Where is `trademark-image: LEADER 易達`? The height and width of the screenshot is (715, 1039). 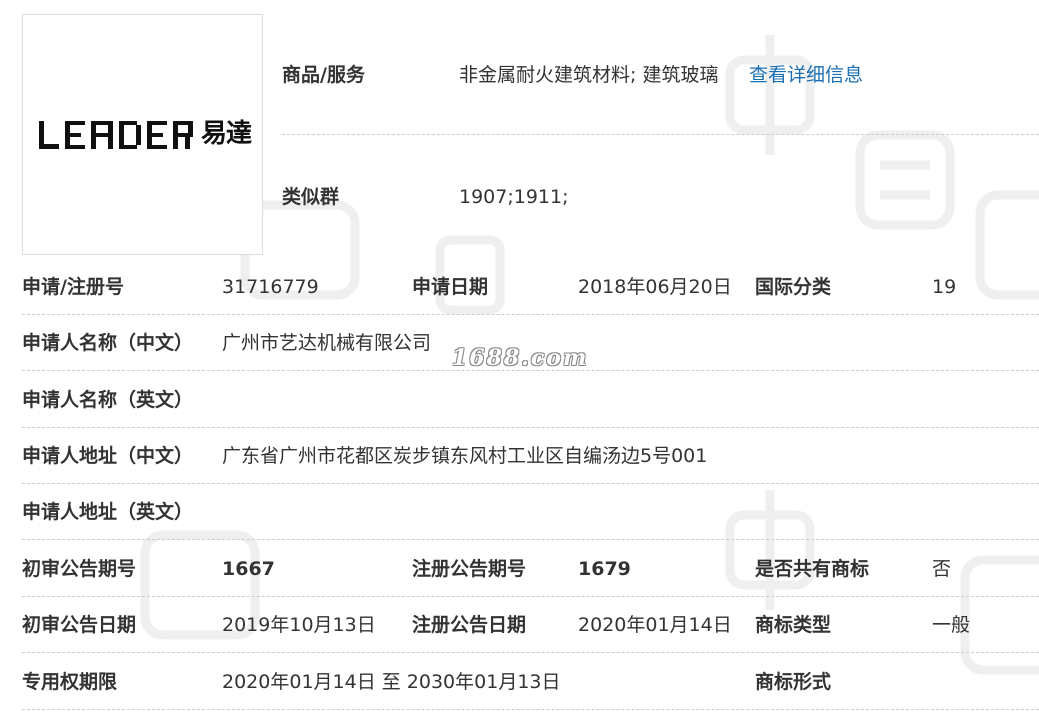 trademark-image: LEADER 易達 is located at coordinates (142, 134).